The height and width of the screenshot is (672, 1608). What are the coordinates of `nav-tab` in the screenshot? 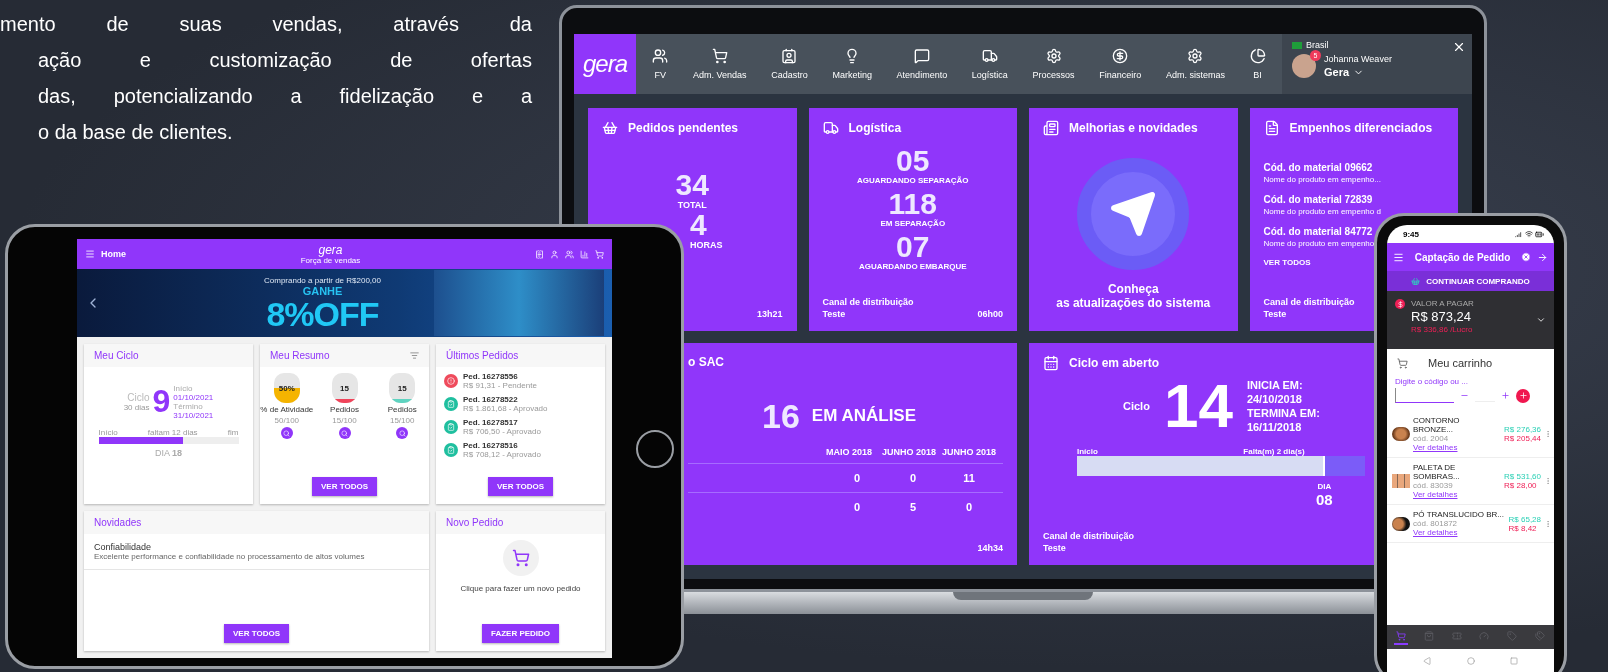 It's located at (1400, 637).